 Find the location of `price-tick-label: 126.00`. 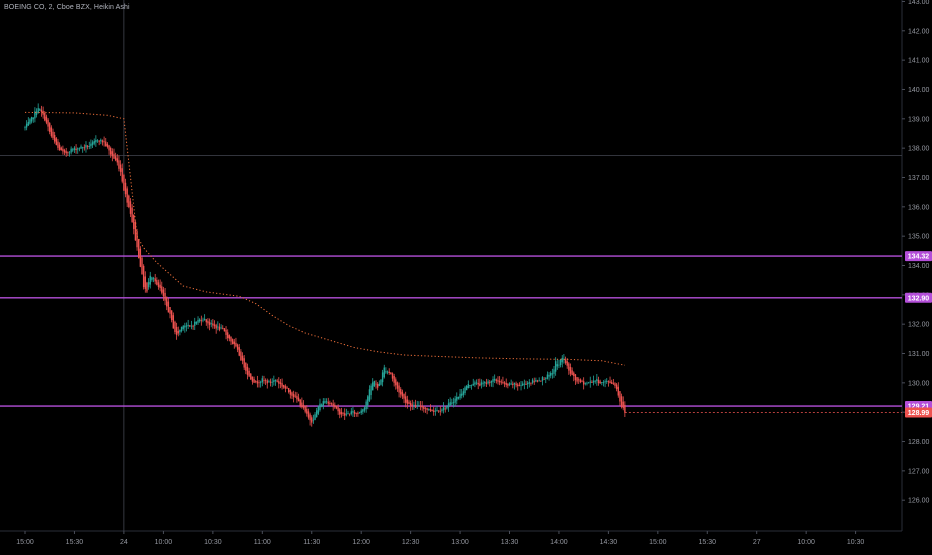

price-tick-label: 126.00 is located at coordinates (919, 501).